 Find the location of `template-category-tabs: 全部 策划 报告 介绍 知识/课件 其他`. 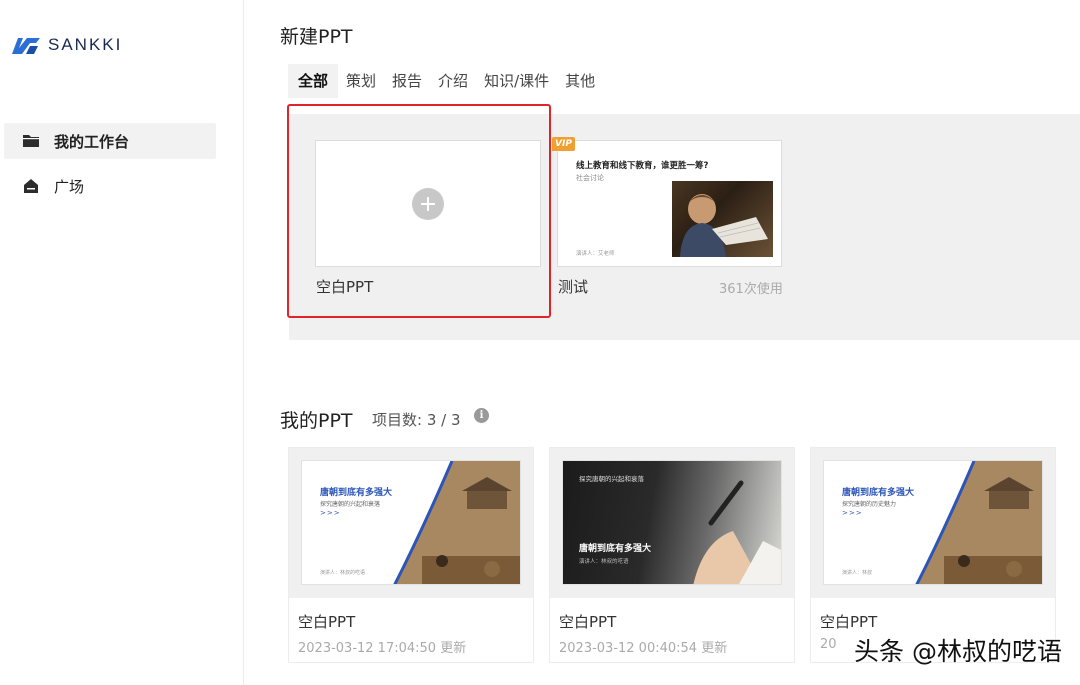

template-category-tabs: 全部 策划 报告 介绍 知识/课件 其他 is located at coordinates (445, 81).